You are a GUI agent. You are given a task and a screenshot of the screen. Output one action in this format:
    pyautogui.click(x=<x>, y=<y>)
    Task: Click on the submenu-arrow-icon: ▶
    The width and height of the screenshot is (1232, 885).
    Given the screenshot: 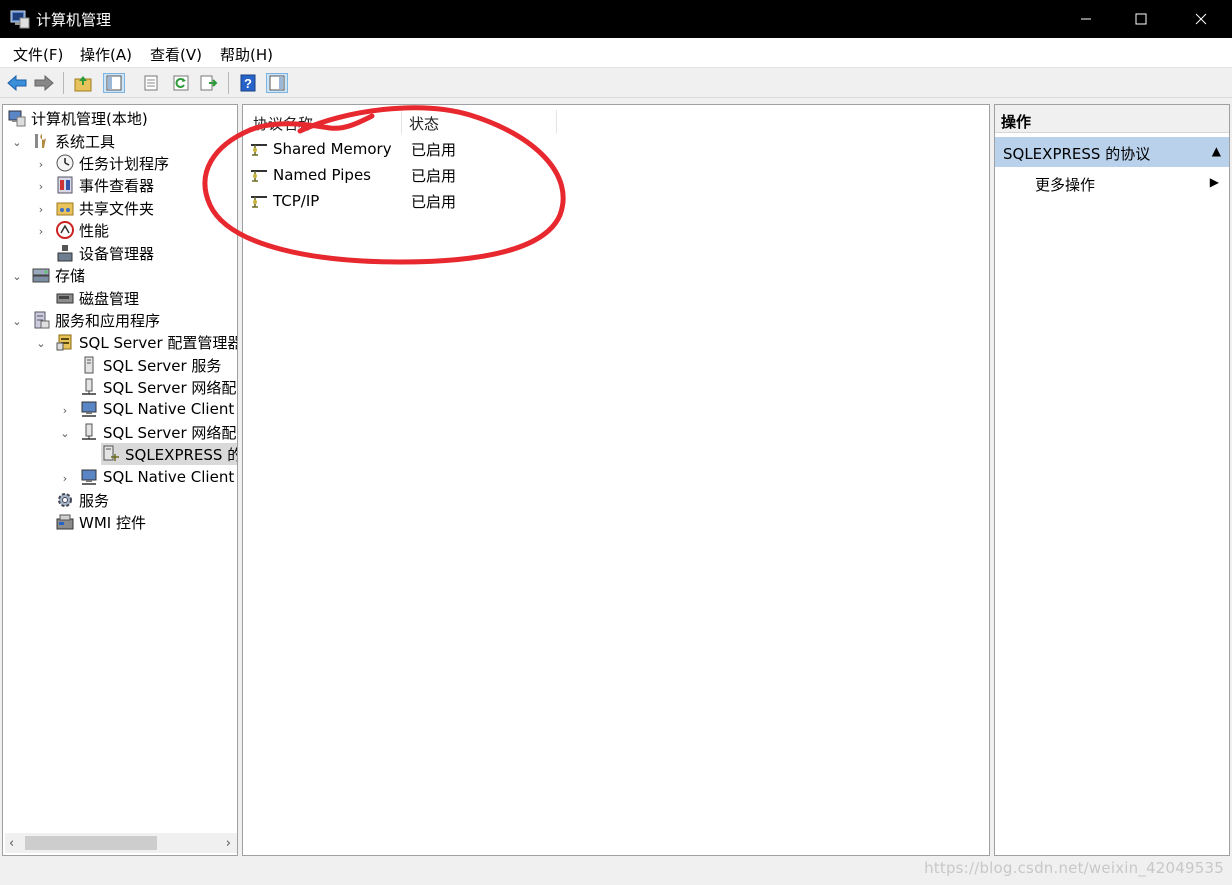 What is the action you would take?
    pyautogui.click(x=1214, y=182)
    